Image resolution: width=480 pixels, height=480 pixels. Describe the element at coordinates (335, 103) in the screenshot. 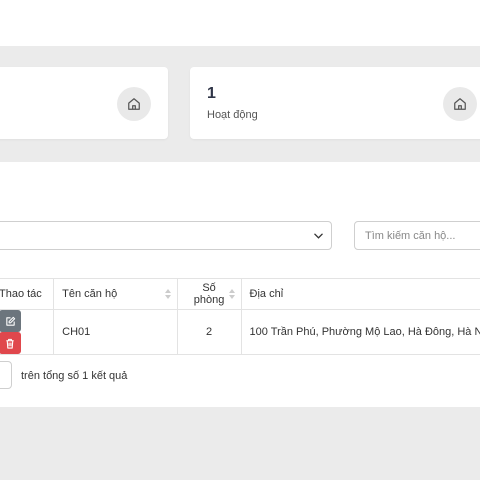

I see `stat-card-active: 1 Hoạt động` at that location.